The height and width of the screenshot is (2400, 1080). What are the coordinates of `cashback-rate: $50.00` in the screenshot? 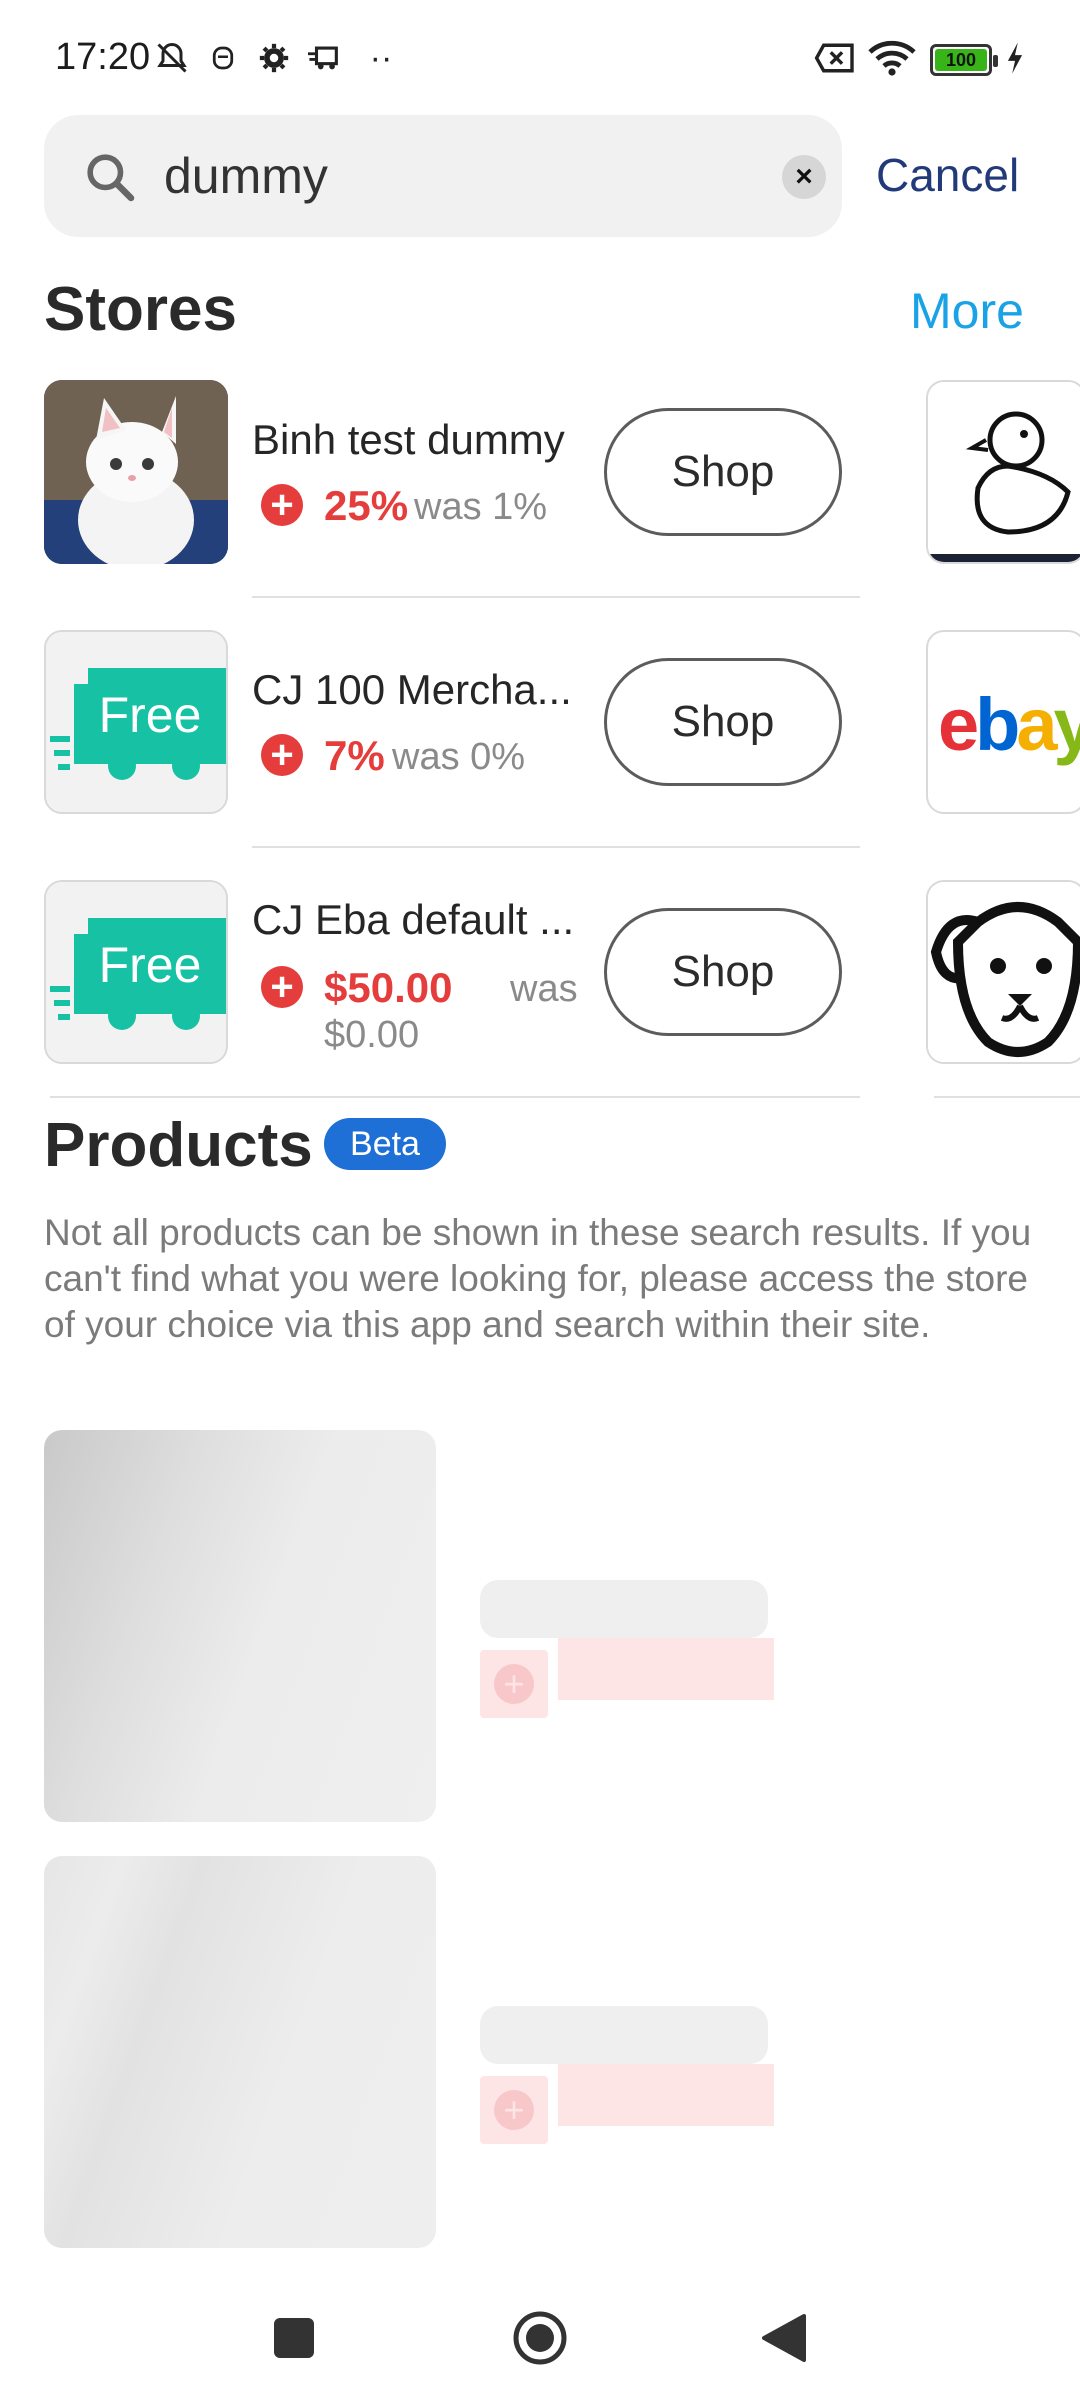 It's located at (388, 987).